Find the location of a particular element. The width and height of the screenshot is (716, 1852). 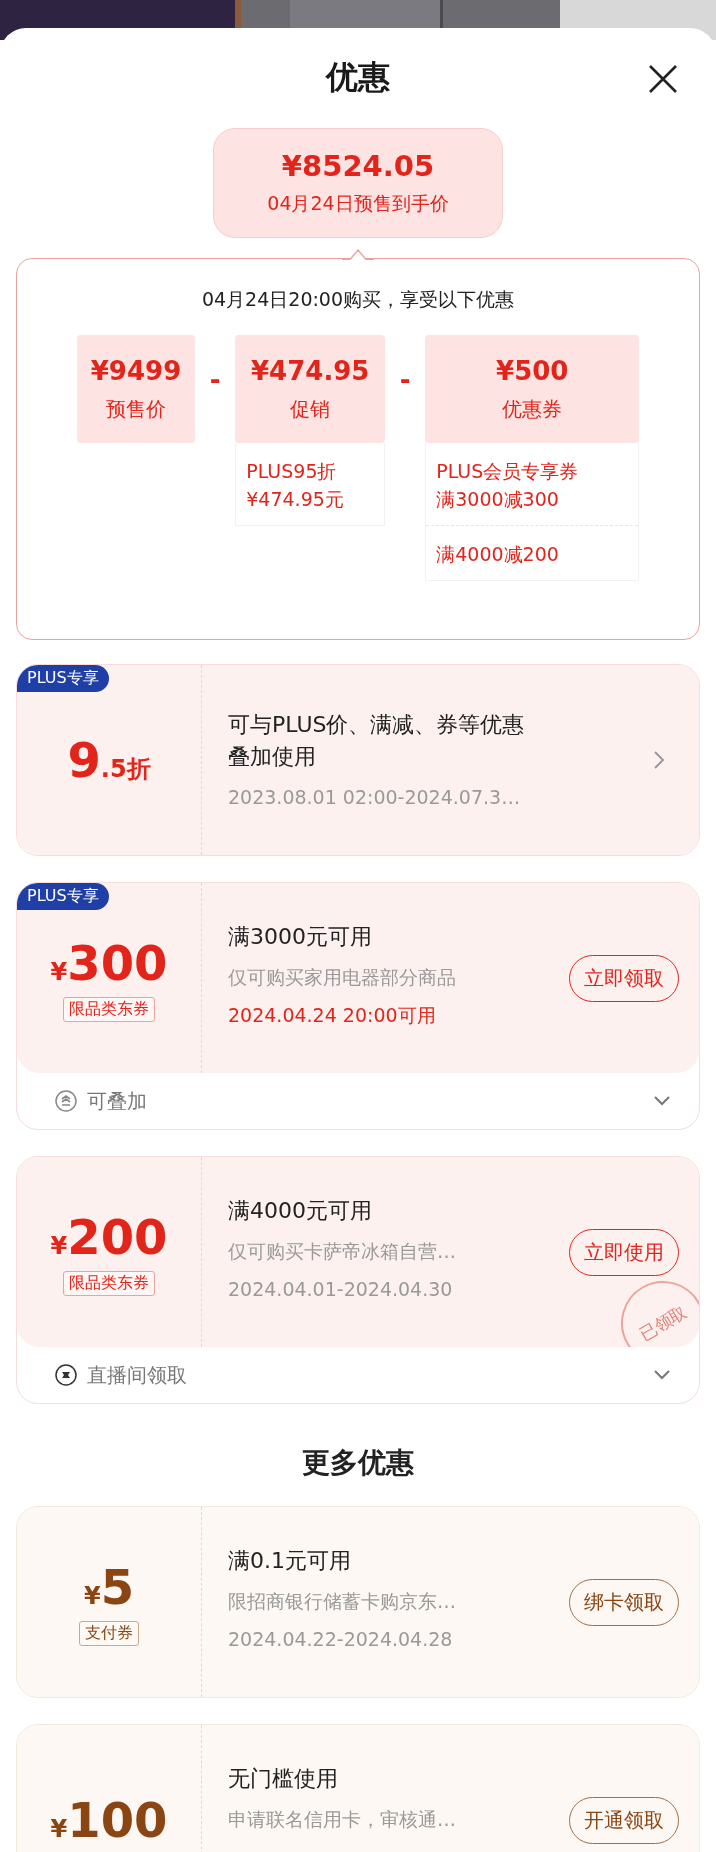

section-title: 更多优惠 is located at coordinates (358, 1463).